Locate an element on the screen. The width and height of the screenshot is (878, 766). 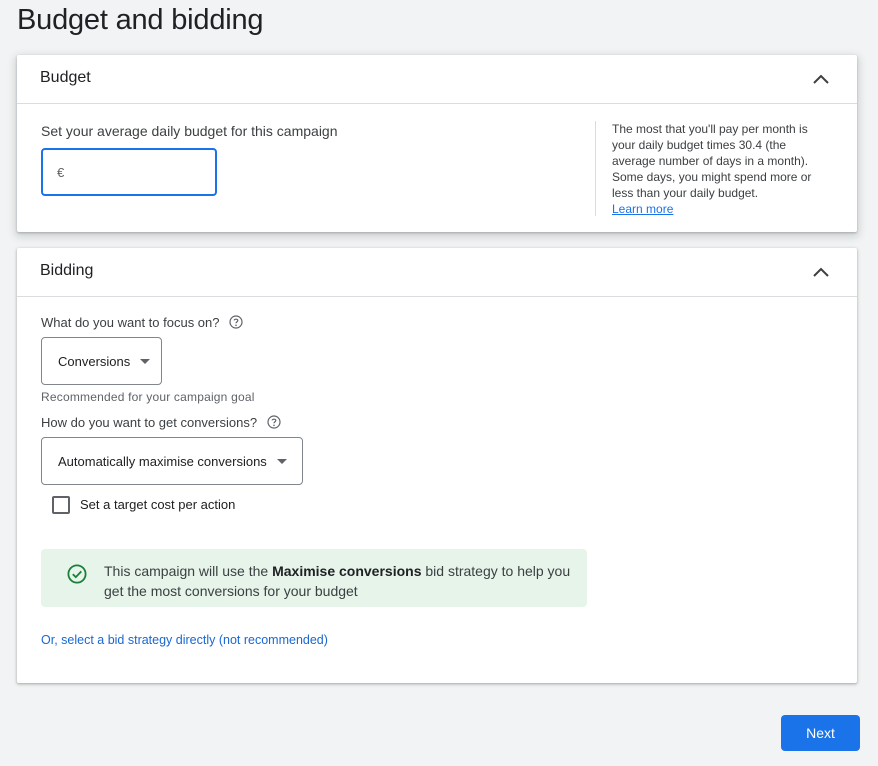
learn-more-link: Learn more is located at coordinates (718, 209).